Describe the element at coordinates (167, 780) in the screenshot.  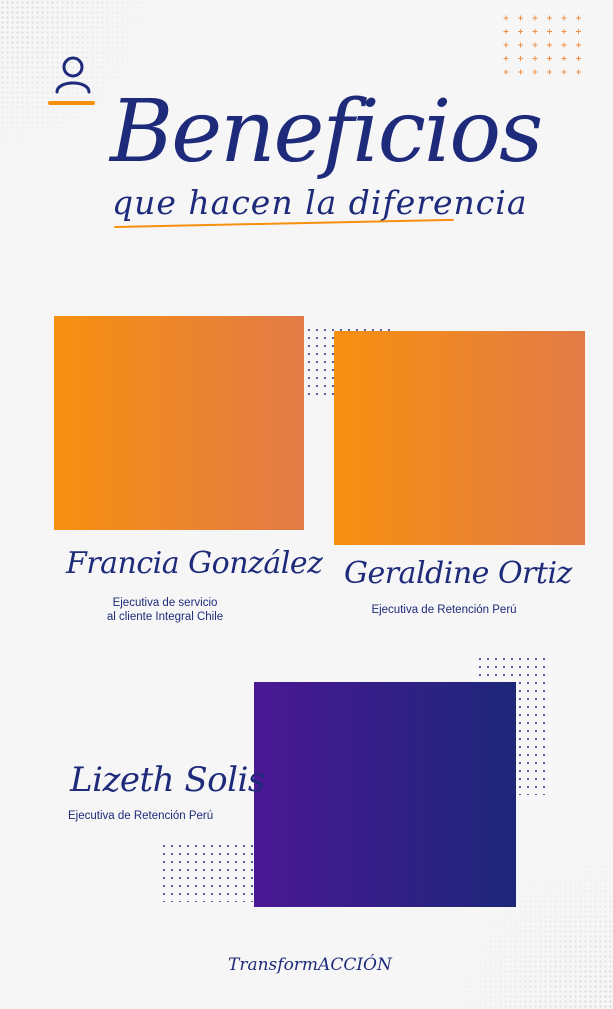
I see `person-name-lizeth: Lizeth Solis` at that location.